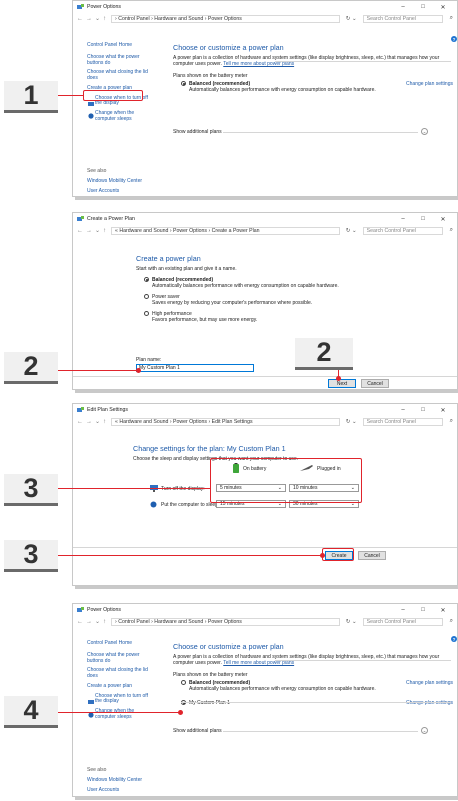 The width and height of the screenshot is (458, 801). What do you see at coordinates (342, 383) in the screenshot?
I see `next-button: Next` at bounding box center [342, 383].